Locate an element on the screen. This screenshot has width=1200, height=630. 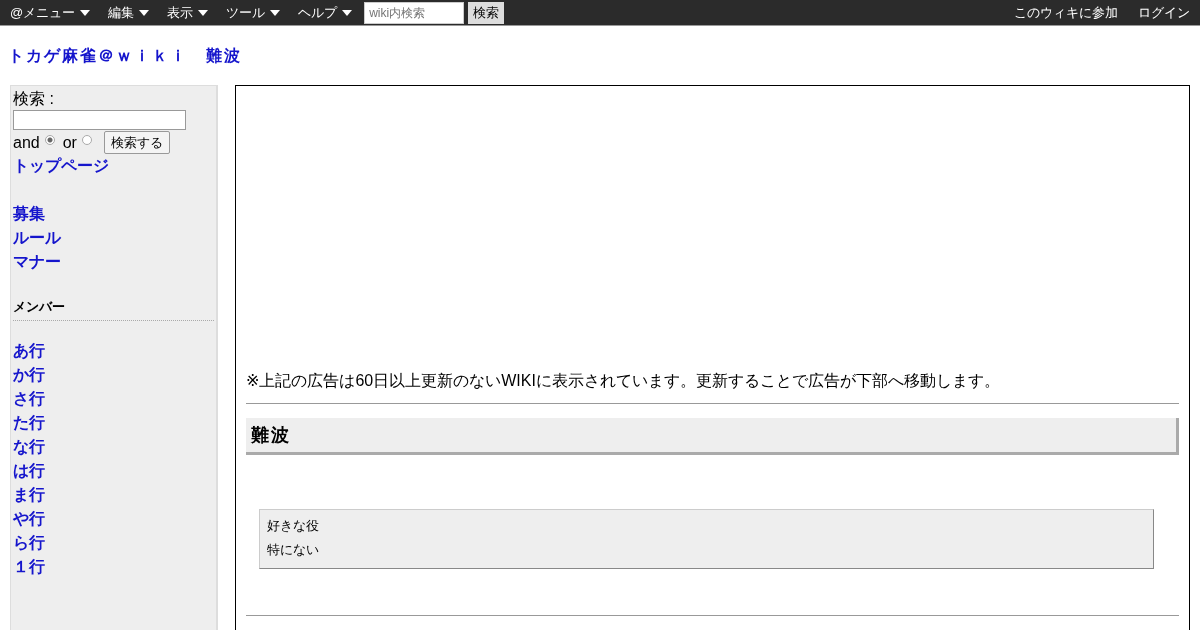
sidebar-link: ら行 is located at coordinates (113, 543).